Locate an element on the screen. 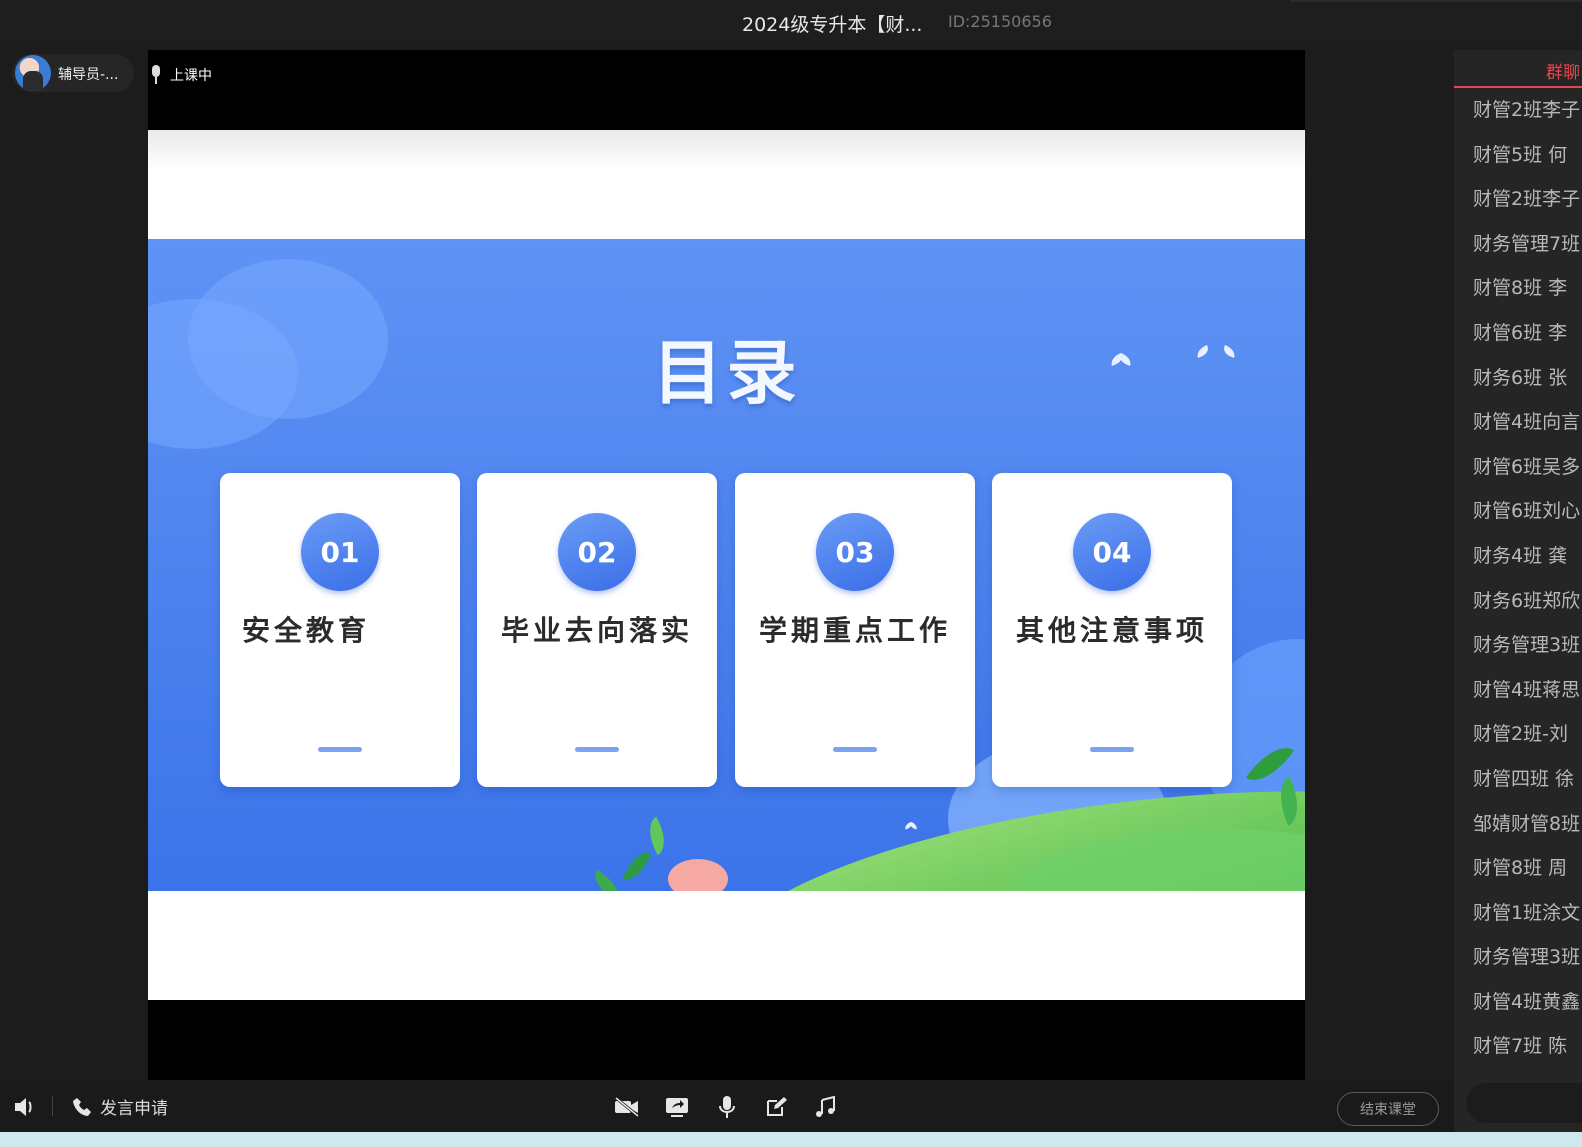 The image size is (1582, 1147). list-item: 财务管理7班 is located at coordinates (1518, 244).